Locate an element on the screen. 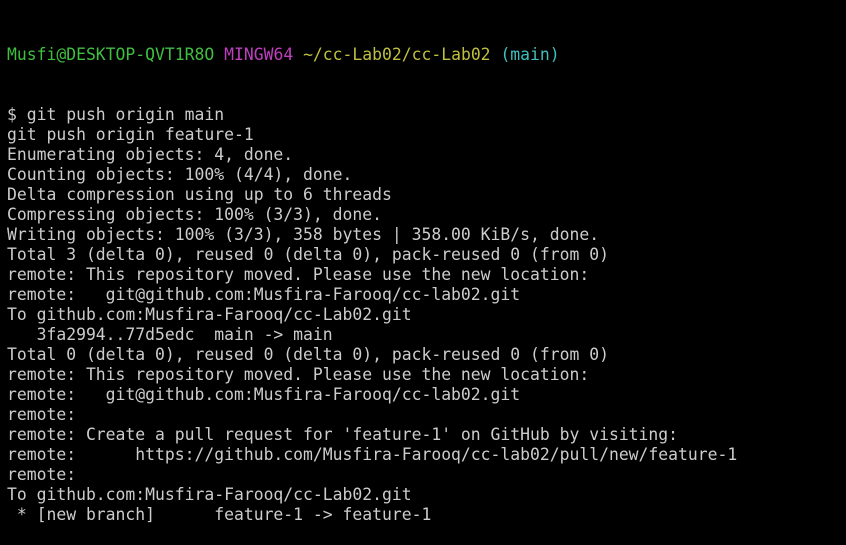  prompt-user-host: Musfi@DESKTOP-QVT1R8O is located at coordinates (111, 54).